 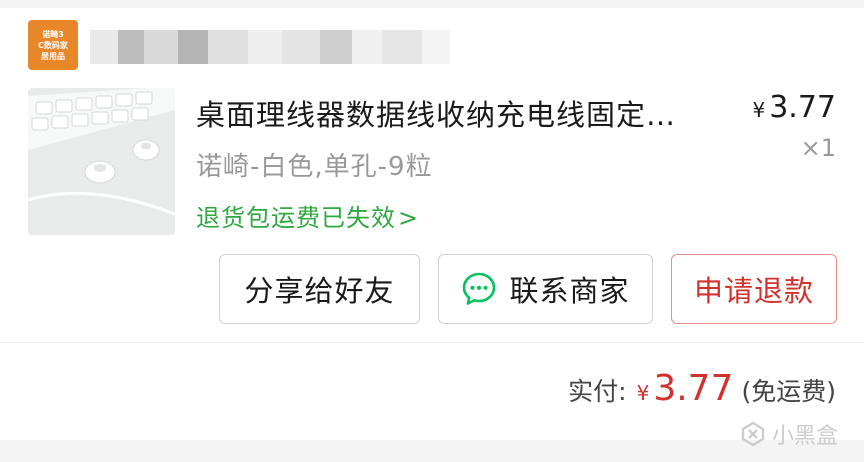 I want to click on product-image, so click(x=101, y=161).